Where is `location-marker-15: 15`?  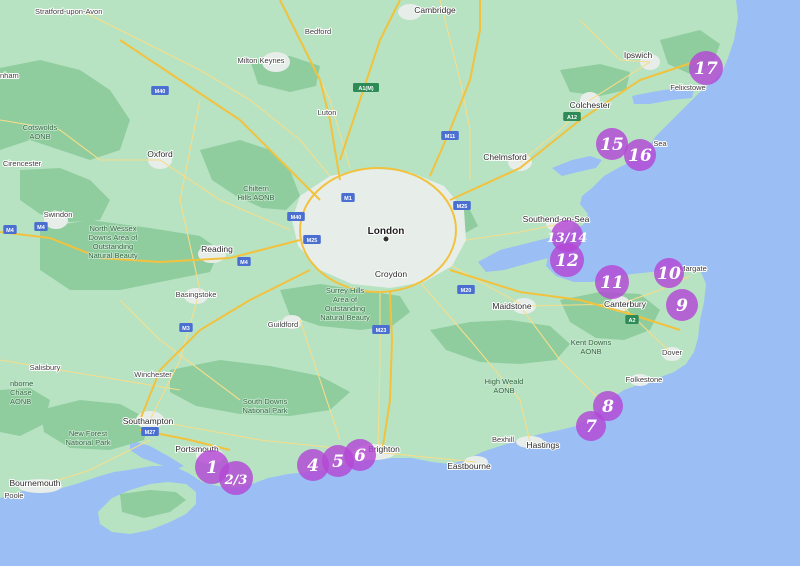
location-marker-15: 15 is located at coordinates (612, 144).